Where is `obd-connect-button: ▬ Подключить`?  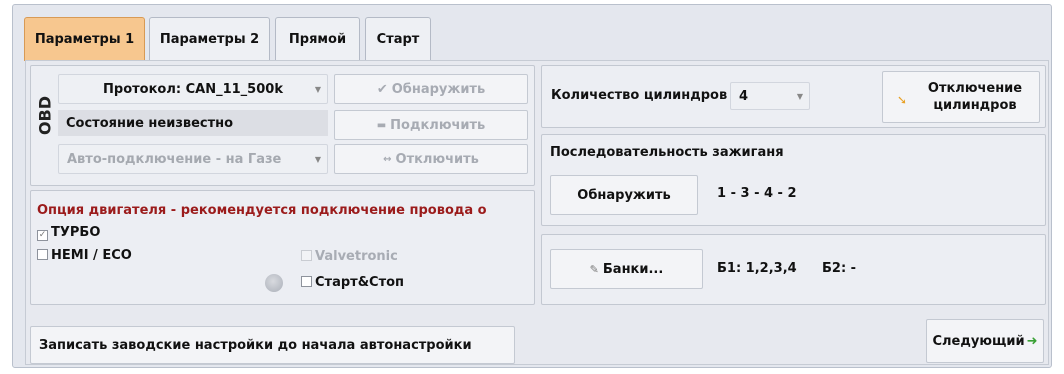
obd-connect-button: ▬ Подключить is located at coordinates (431, 125).